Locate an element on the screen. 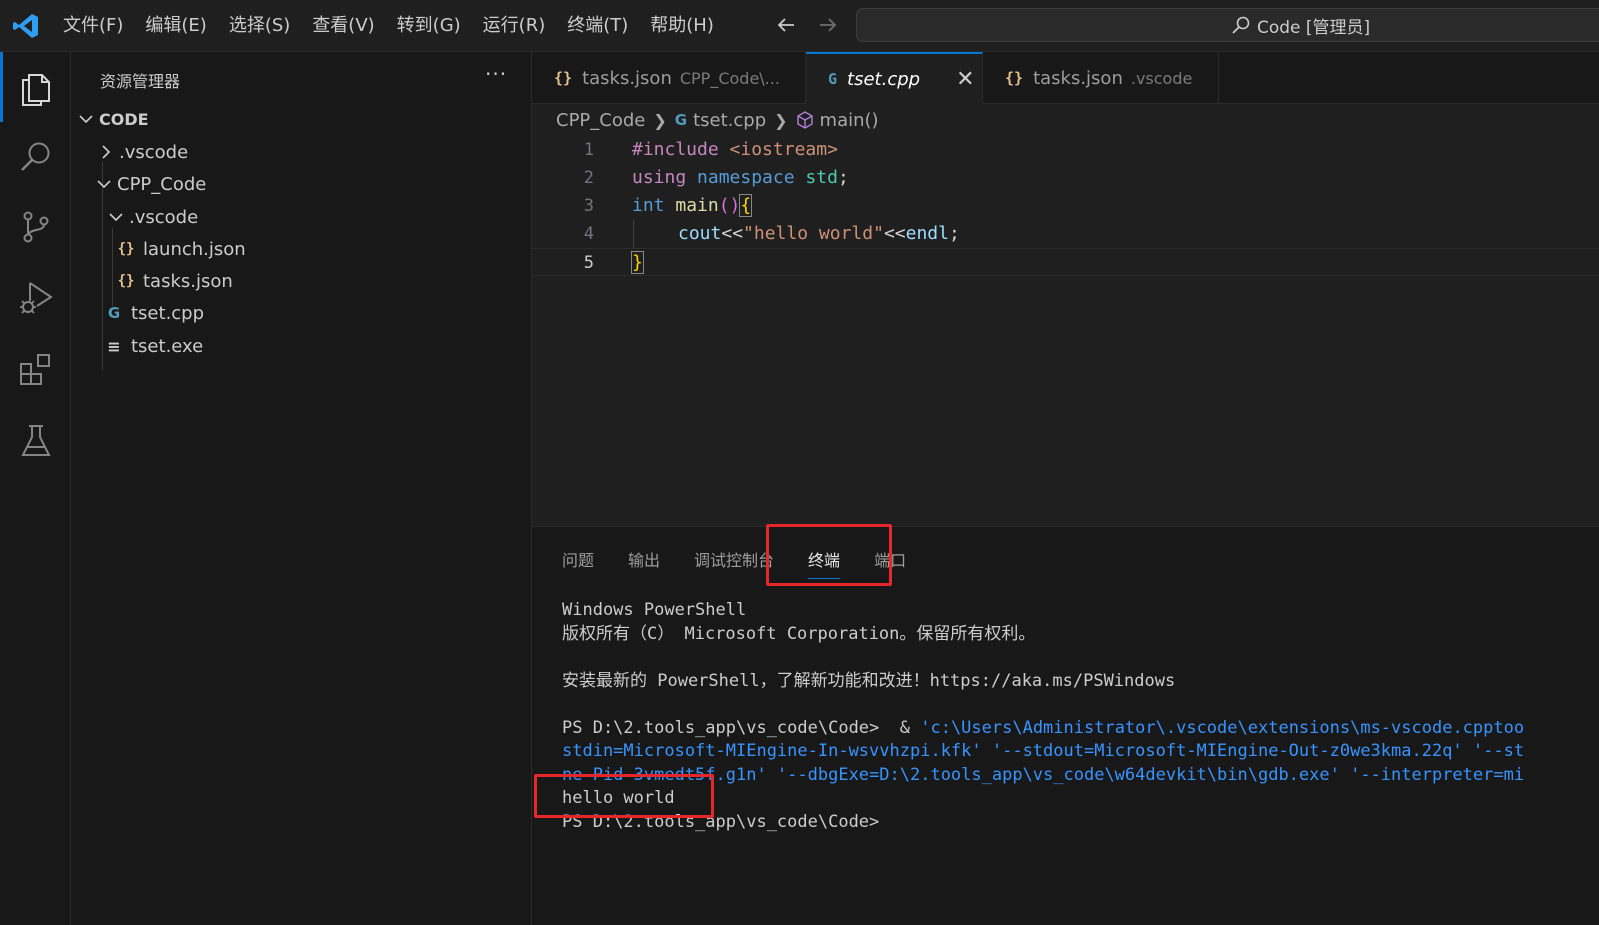 The image size is (1599, 925). breadcrumb-folder: CPP_Code is located at coordinates (600, 120).